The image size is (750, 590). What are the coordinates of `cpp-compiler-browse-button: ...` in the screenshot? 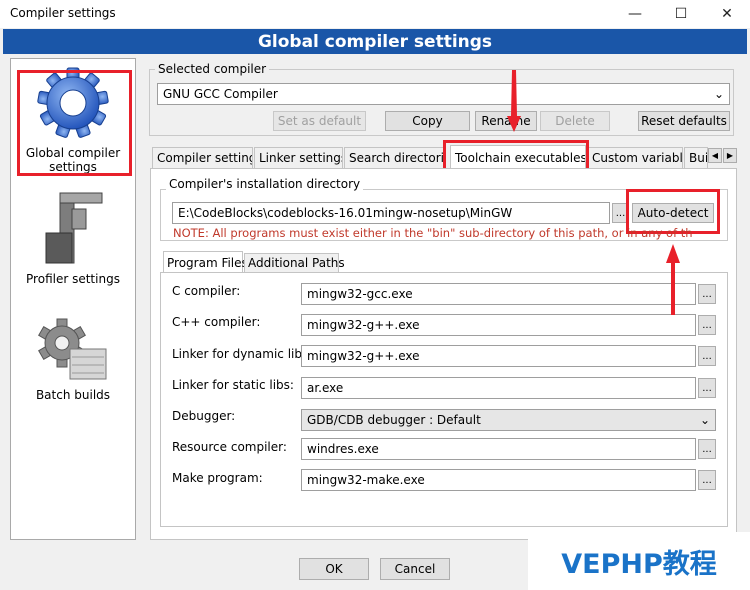 It's located at (707, 325).